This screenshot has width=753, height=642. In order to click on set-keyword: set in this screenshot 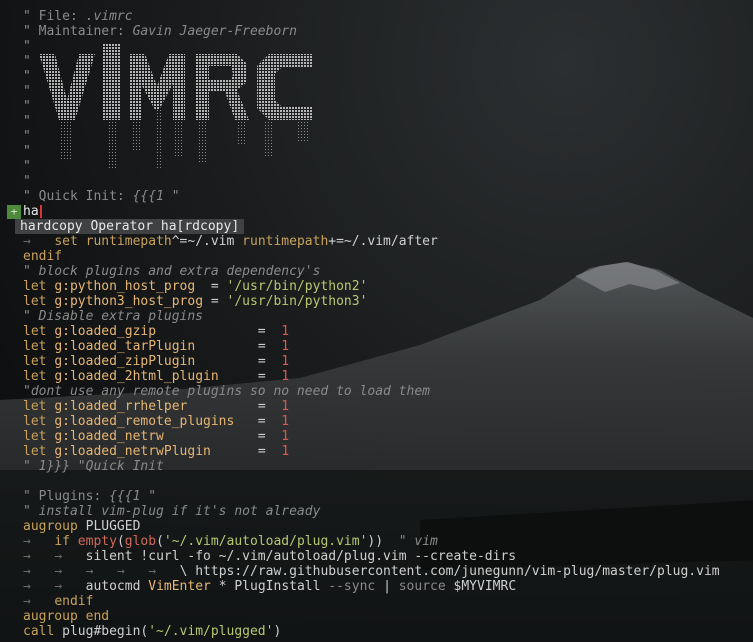, I will do `click(66, 241)`.